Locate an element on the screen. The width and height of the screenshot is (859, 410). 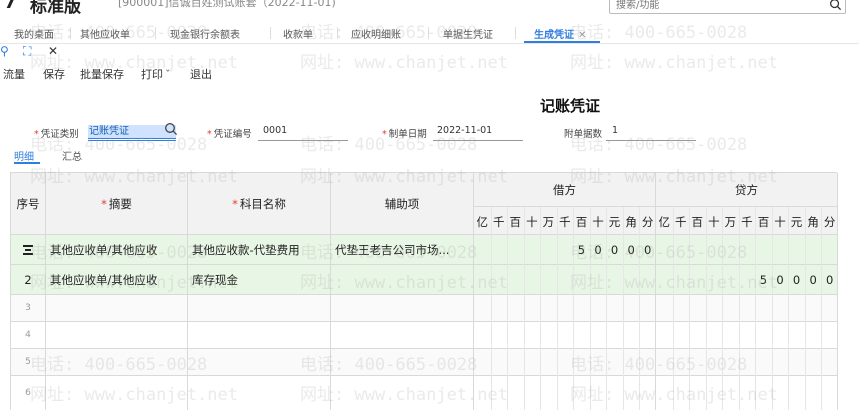
row-1-seq is located at coordinates (28, 250).